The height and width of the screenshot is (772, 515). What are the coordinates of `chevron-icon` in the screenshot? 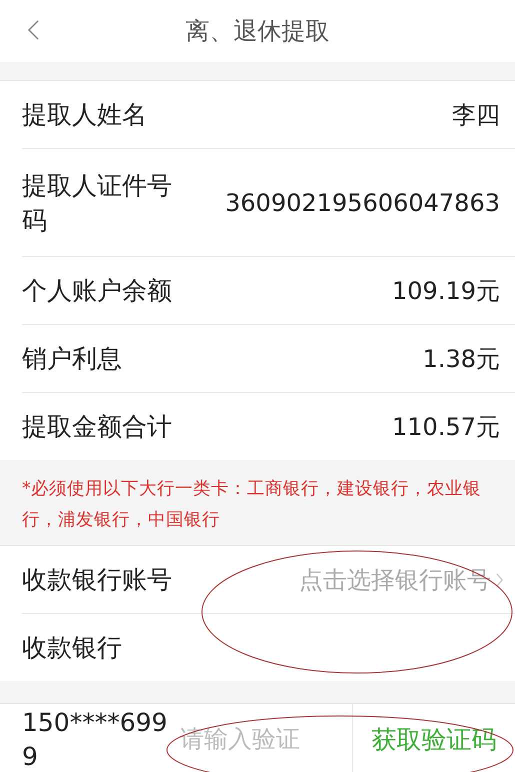 It's located at (499, 580).